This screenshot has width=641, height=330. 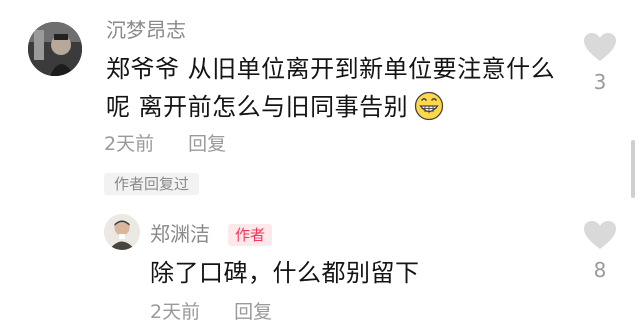 I want to click on comment-like-button: 3, so click(x=600, y=63).